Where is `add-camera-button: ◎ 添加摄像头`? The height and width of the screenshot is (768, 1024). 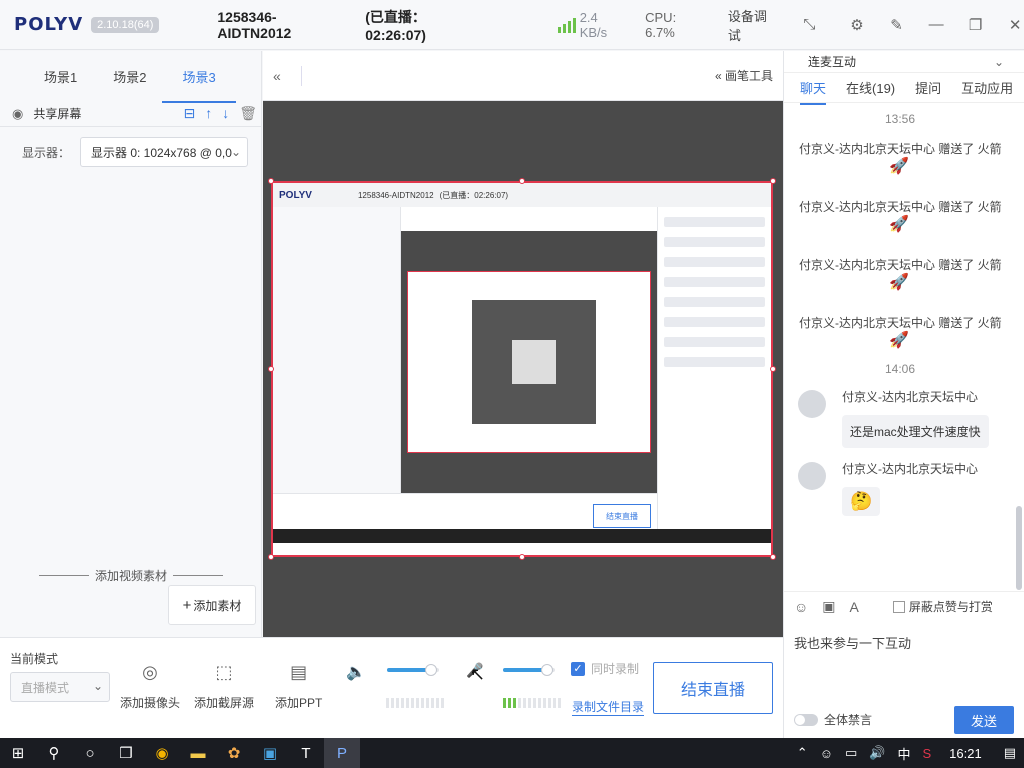
add-camera-button: ◎ 添加摄像头 is located at coordinates (150, 686).